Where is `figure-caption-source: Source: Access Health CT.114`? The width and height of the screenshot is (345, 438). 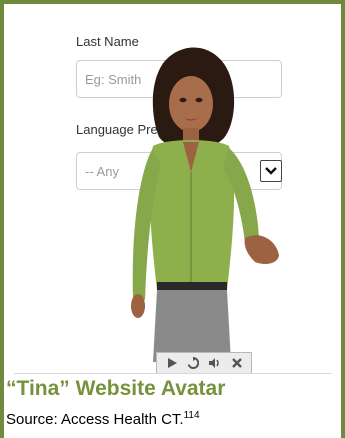
figure-caption-source: Source: Access Health CT.114 is located at coordinates (103, 419).